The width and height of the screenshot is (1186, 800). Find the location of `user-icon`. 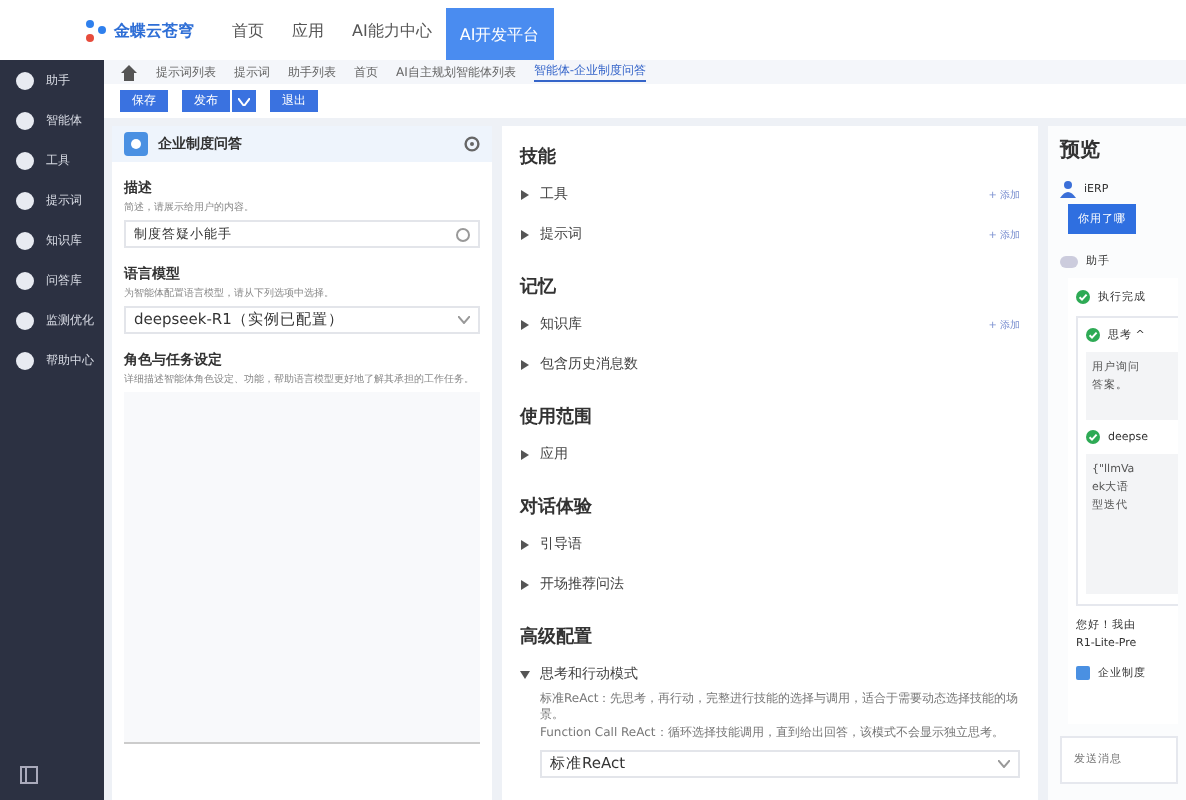

user-icon is located at coordinates (1068, 189).